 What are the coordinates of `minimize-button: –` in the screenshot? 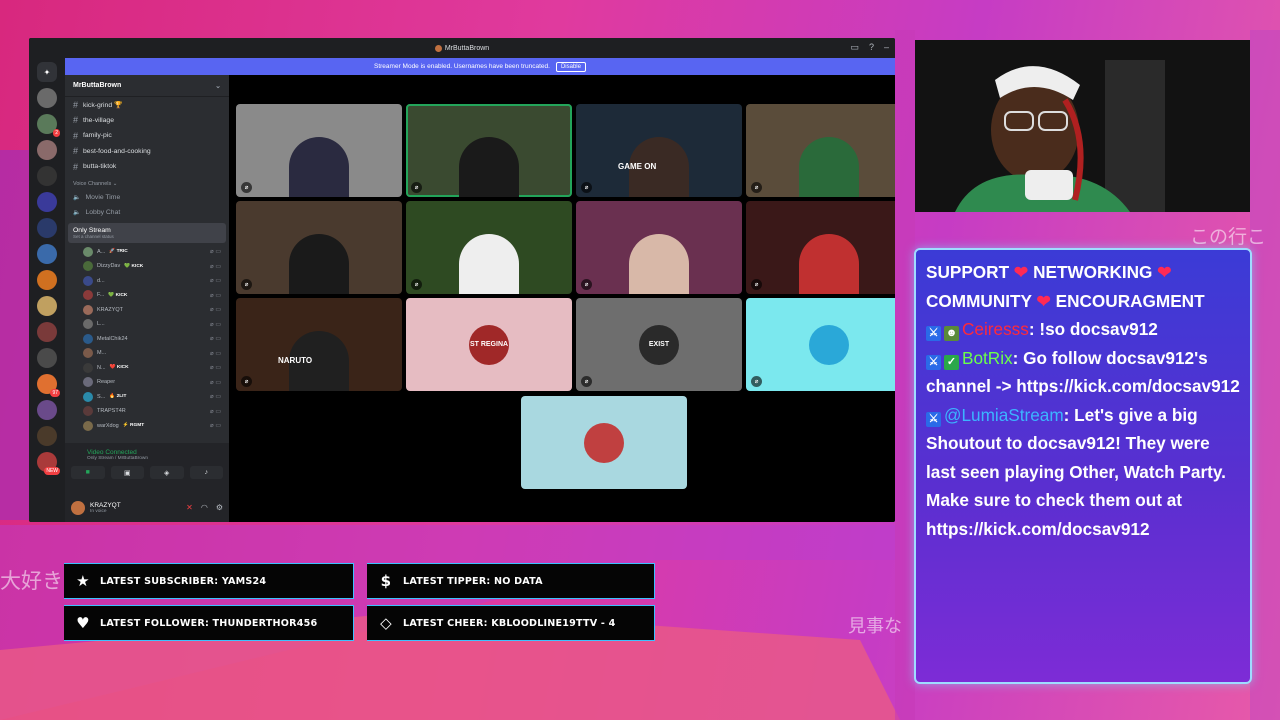 It's located at (886, 47).